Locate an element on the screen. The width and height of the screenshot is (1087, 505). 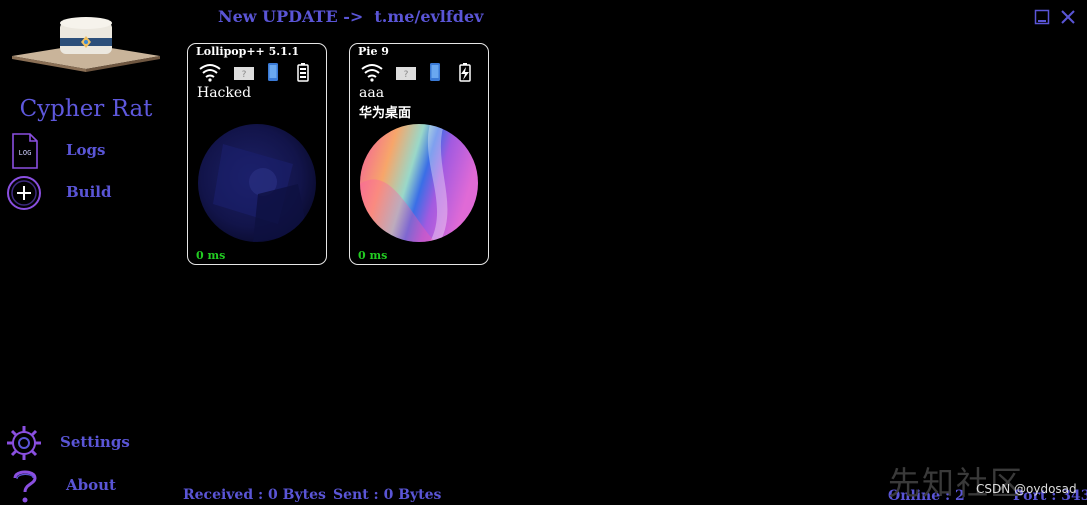
sidebar-item-label: Settings is located at coordinates (95, 442).